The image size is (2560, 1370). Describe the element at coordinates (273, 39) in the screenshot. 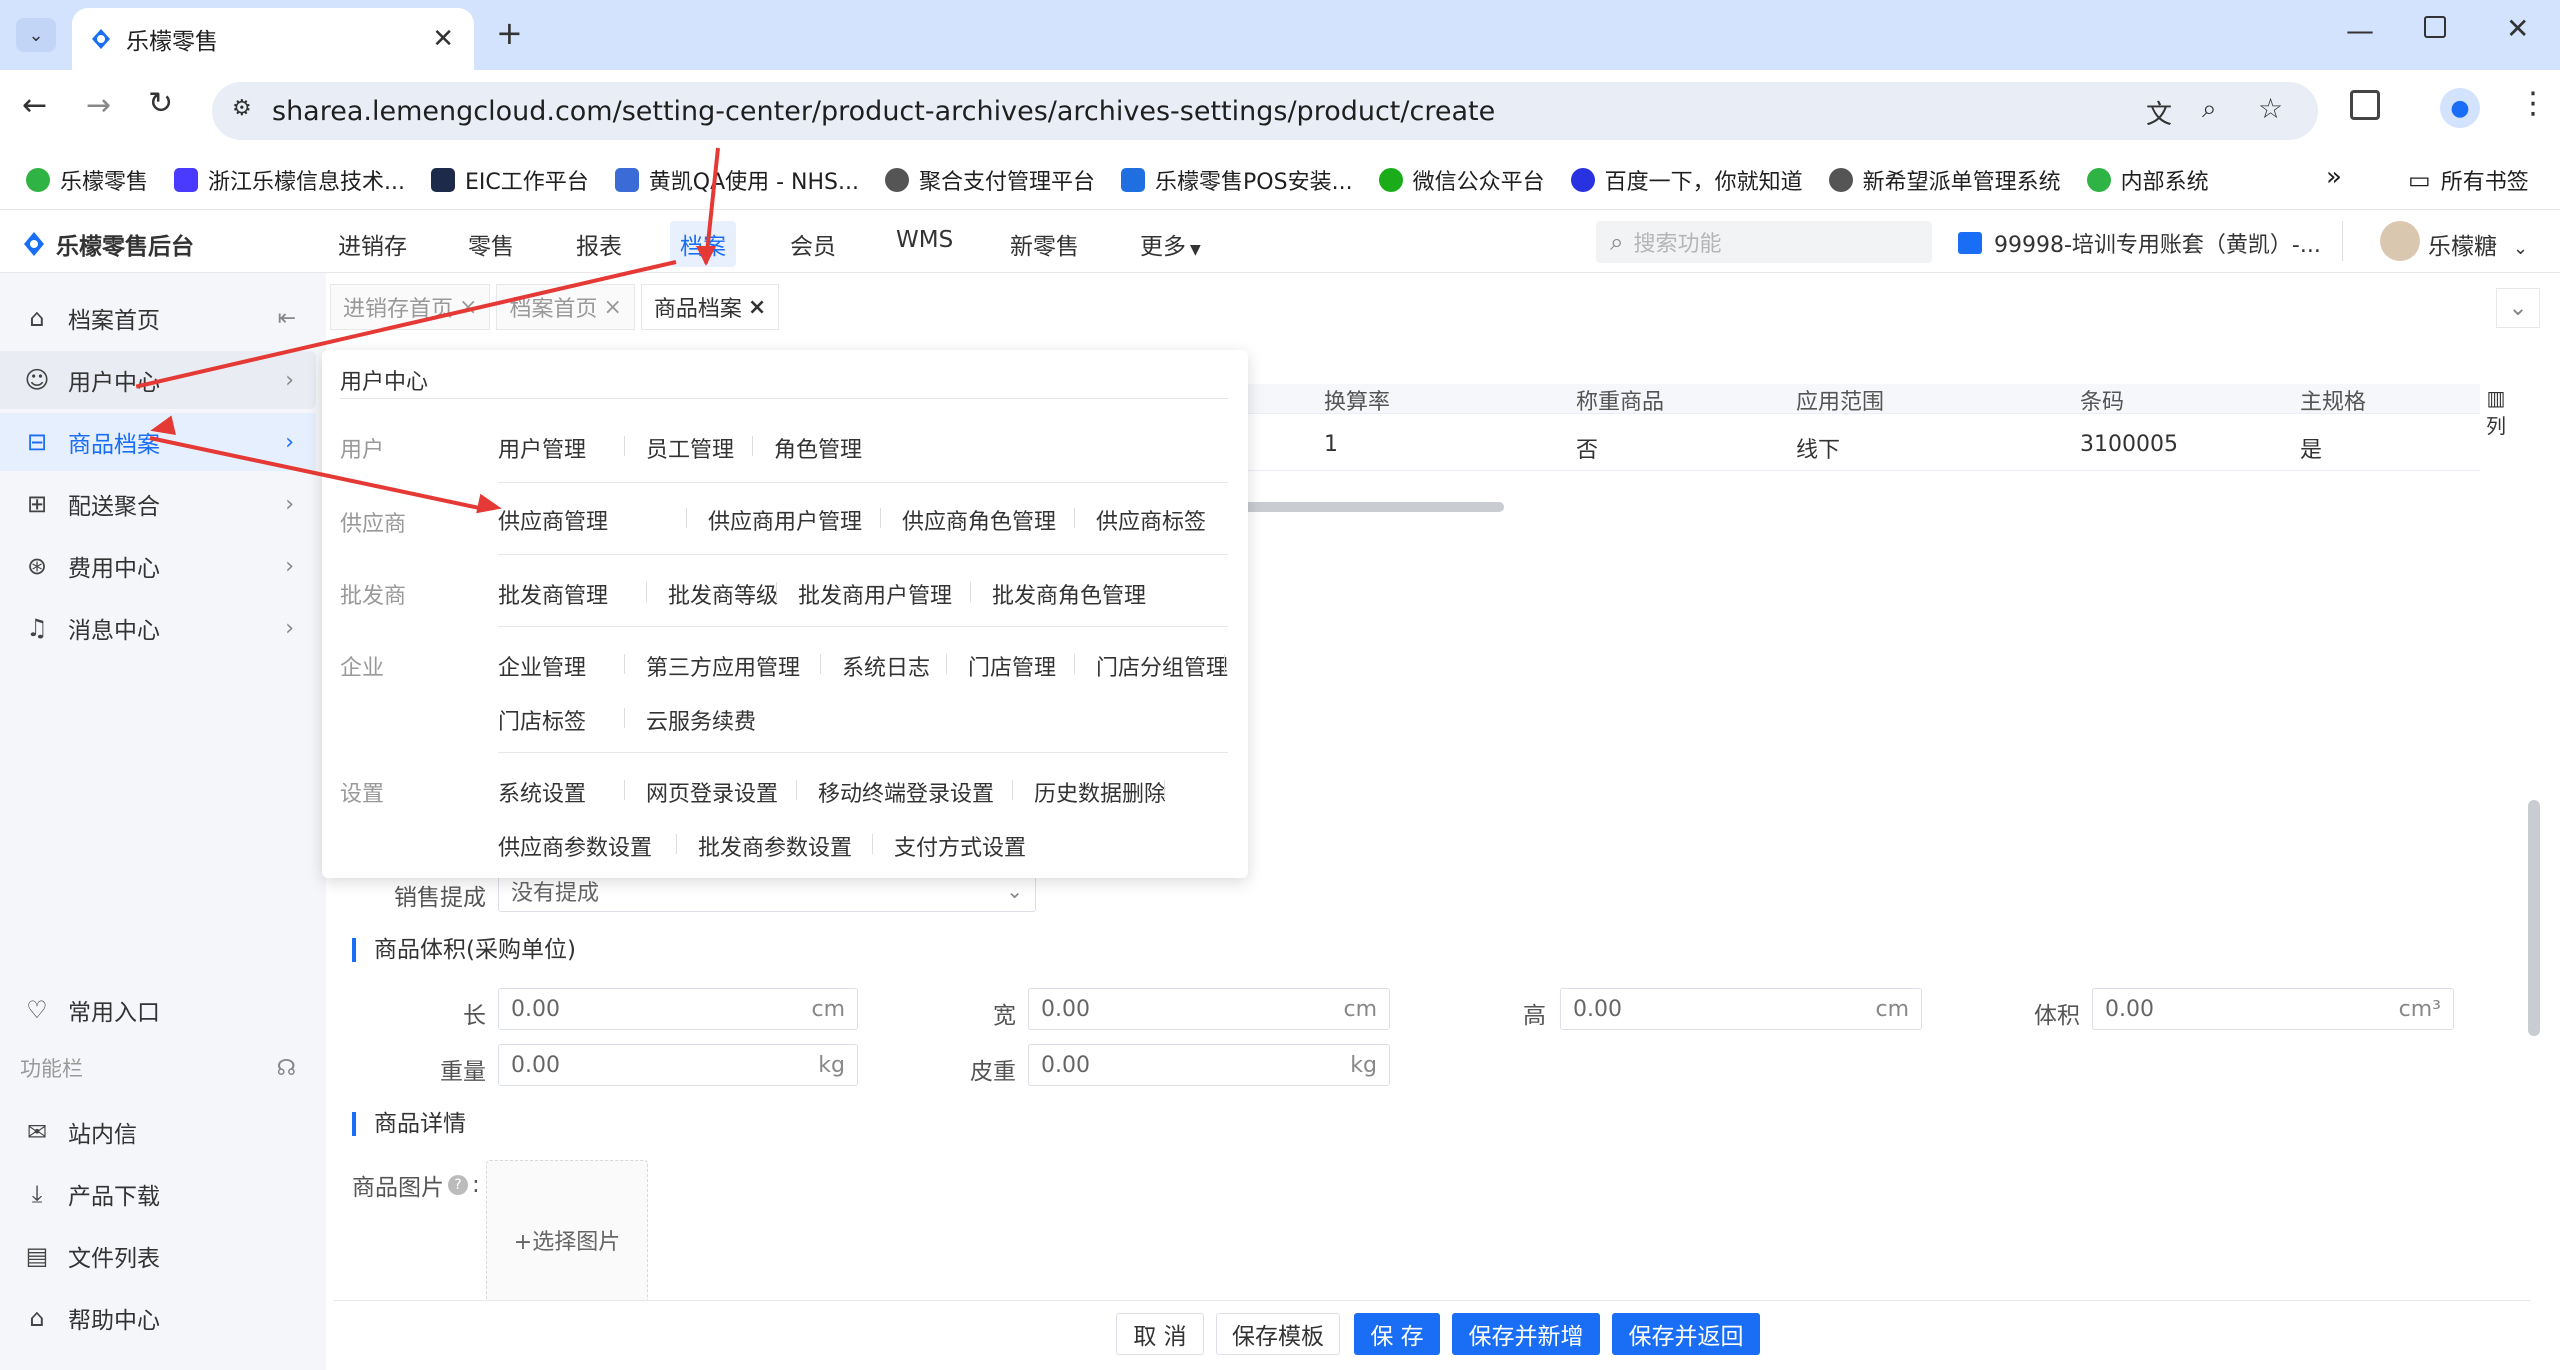

I see `browser-tab: 乐檬零售 ✕` at that location.